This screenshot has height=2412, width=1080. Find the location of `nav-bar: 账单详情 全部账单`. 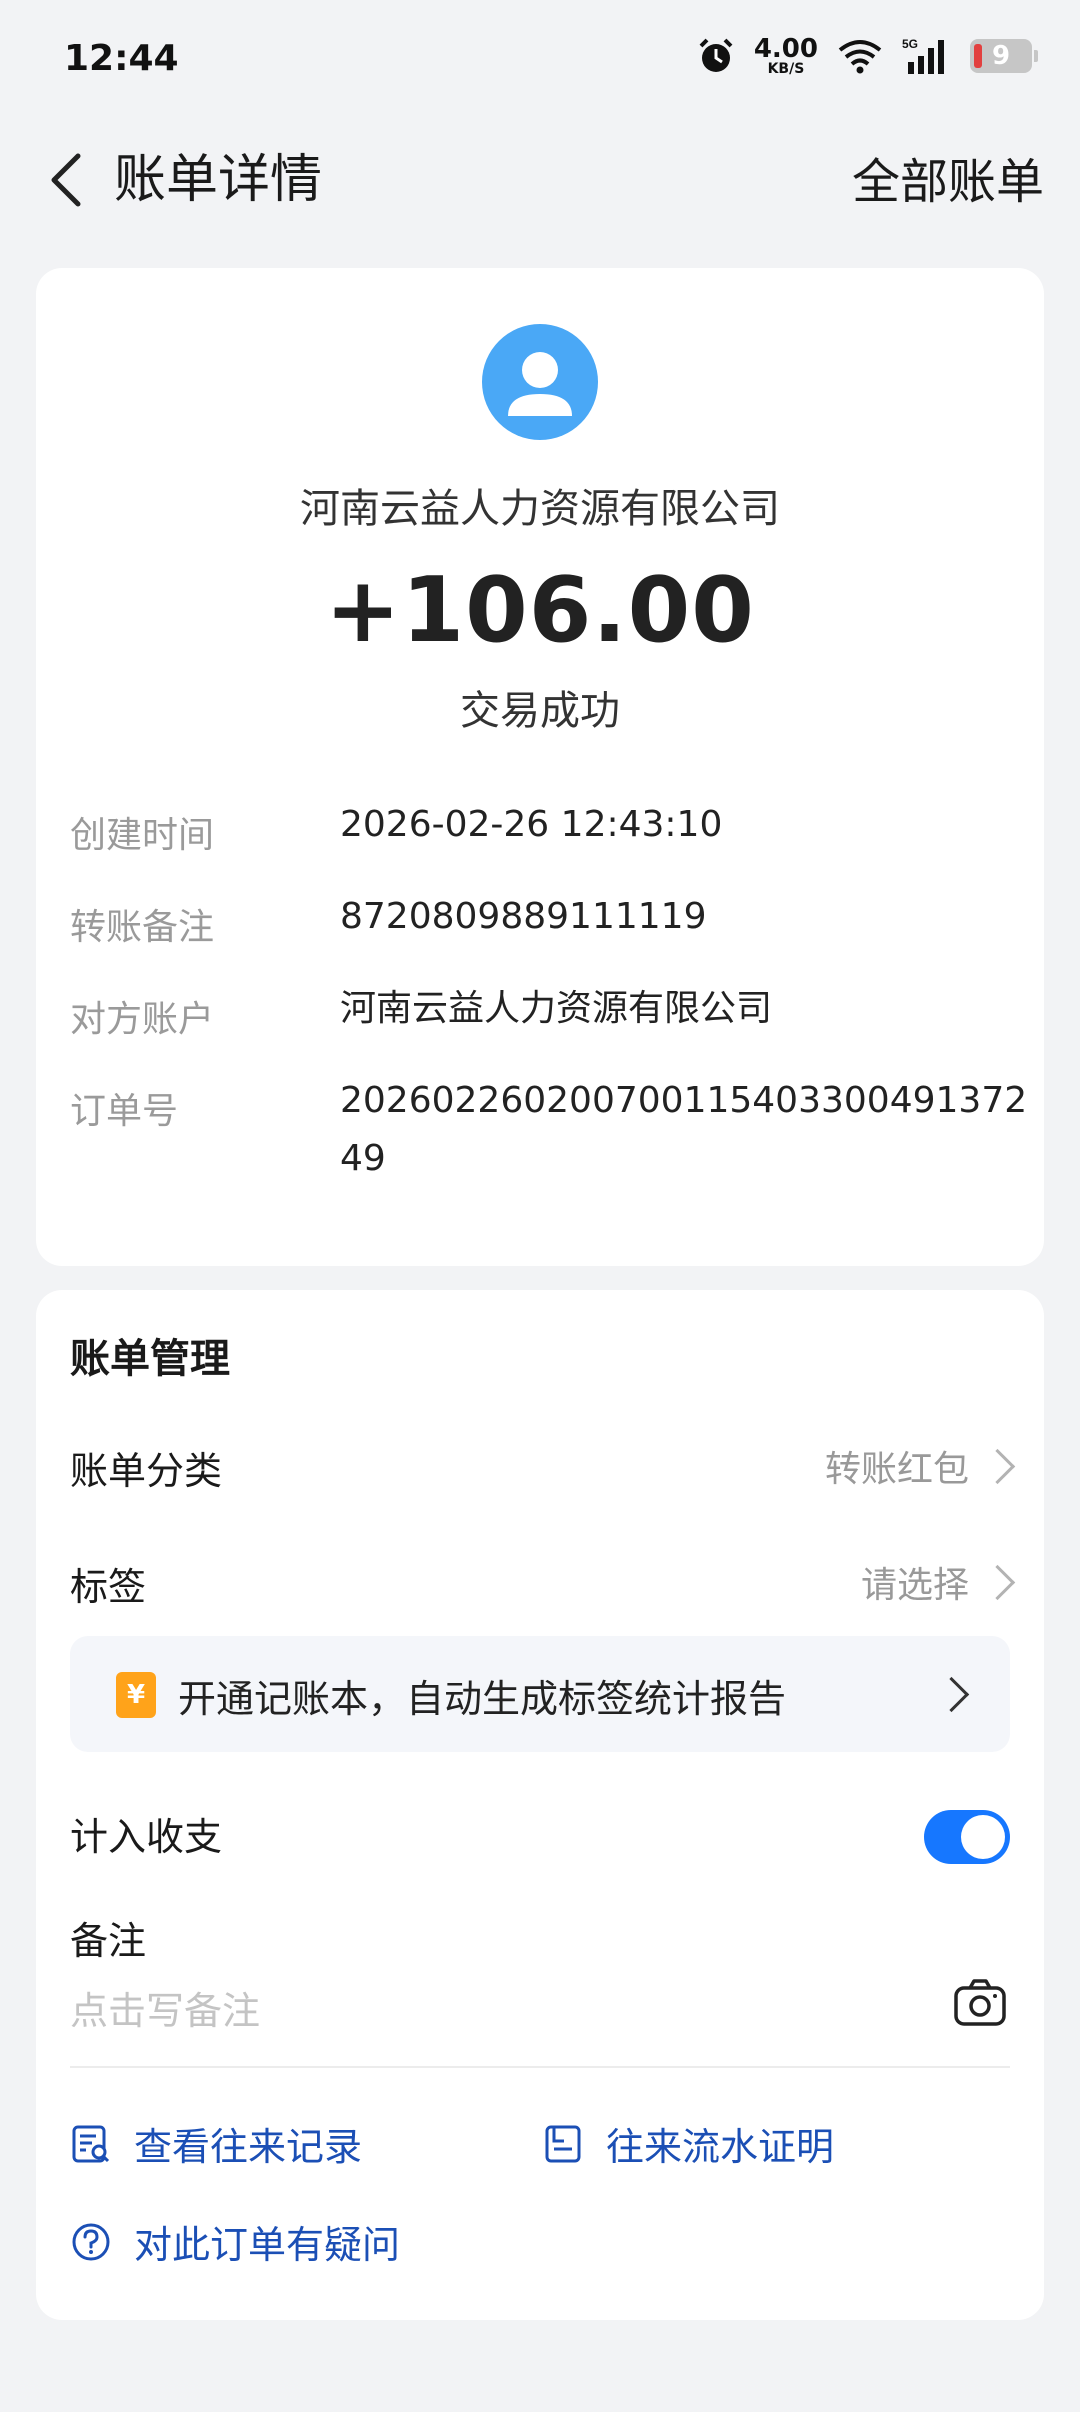

nav-bar: 账单详情 全部账单 is located at coordinates (540, 180).